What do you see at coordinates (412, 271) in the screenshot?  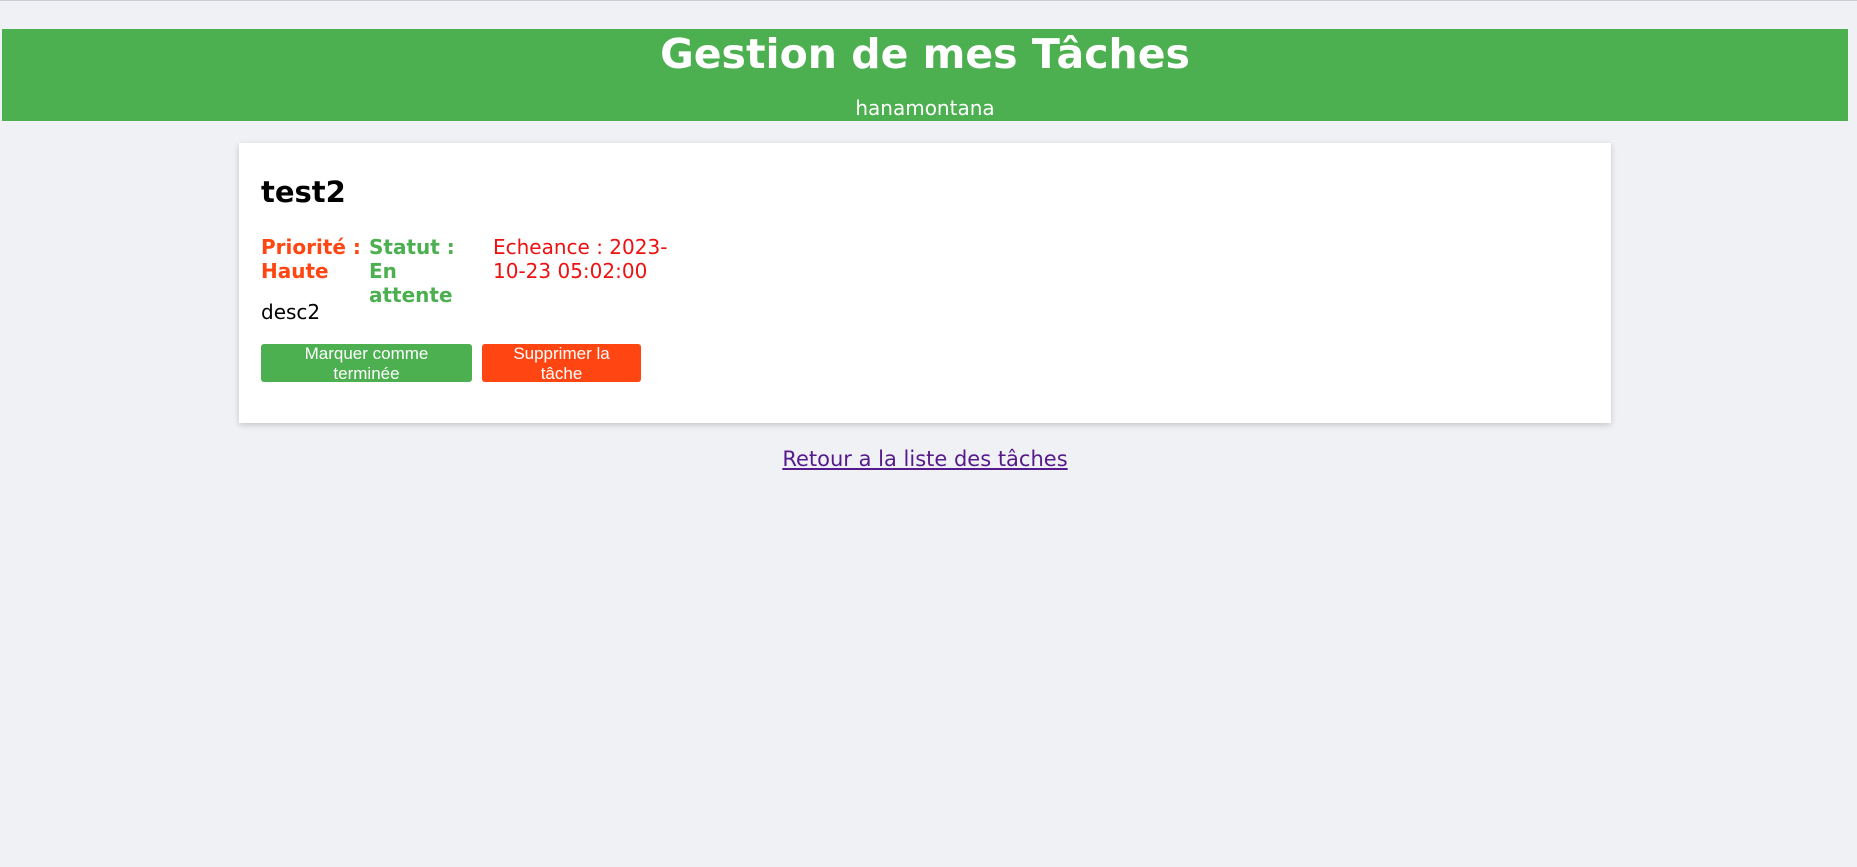 I see `status-label: Statut : En attente` at bounding box center [412, 271].